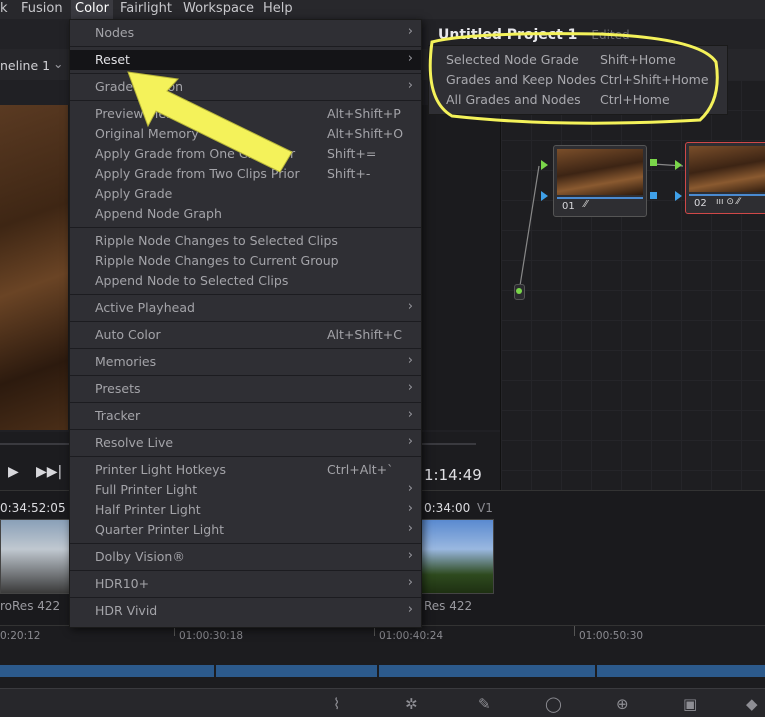 This screenshot has width=765, height=717. Describe the element at coordinates (678, 196) in the screenshot. I see `node2-input-alpha-port` at that location.